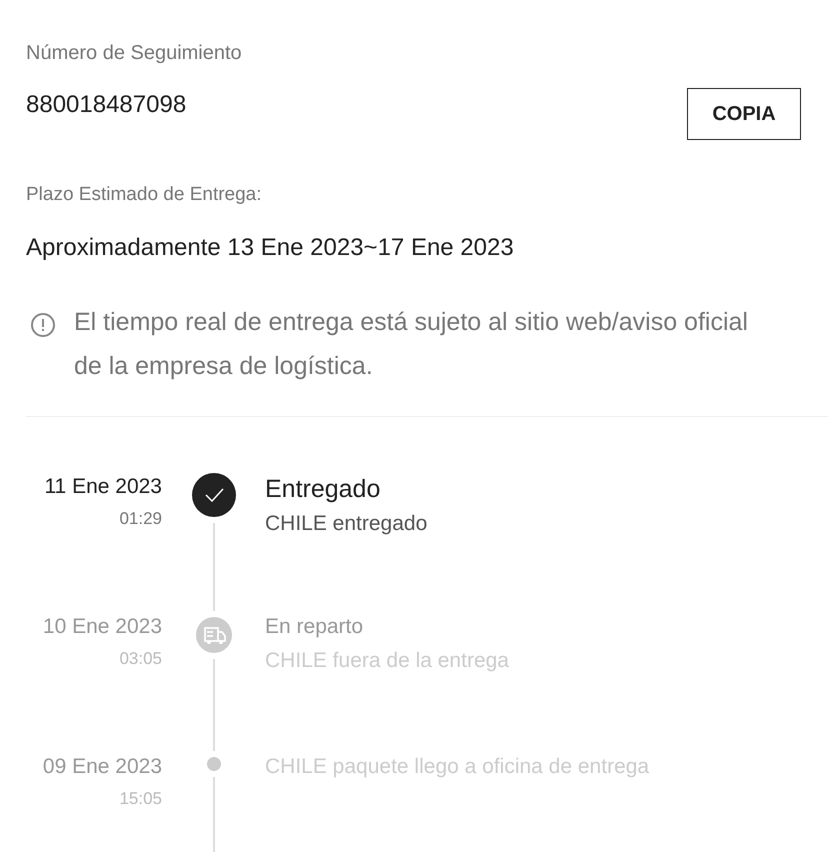  What do you see at coordinates (134, 53) in the screenshot?
I see `field-label: Número de Seguimiento` at bounding box center [134, 53].